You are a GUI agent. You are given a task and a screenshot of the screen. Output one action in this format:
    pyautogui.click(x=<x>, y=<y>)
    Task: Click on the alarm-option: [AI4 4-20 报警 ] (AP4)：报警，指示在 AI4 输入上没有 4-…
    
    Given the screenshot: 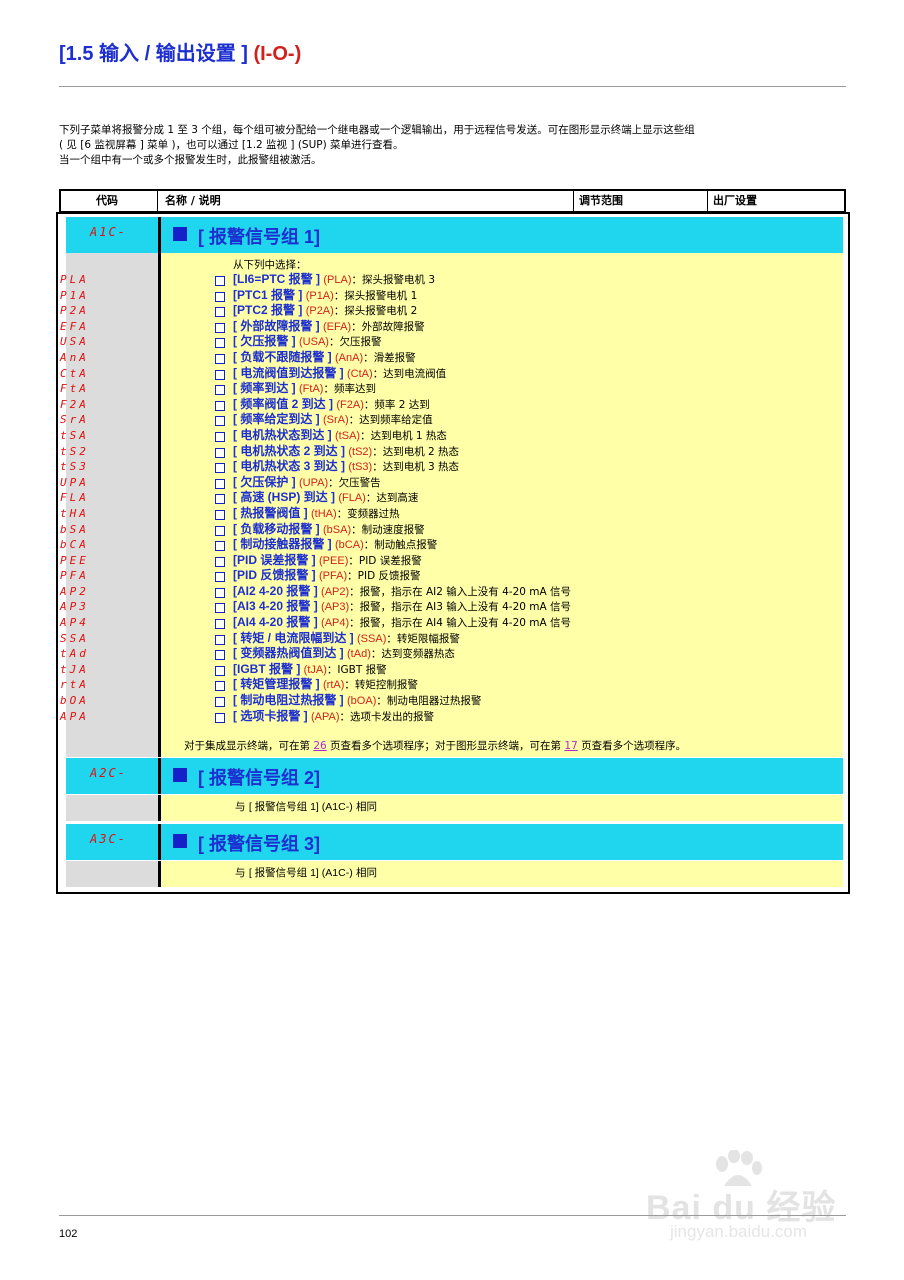 What is the action you would take?
    pyautogui.click(x=523, y=623)
    